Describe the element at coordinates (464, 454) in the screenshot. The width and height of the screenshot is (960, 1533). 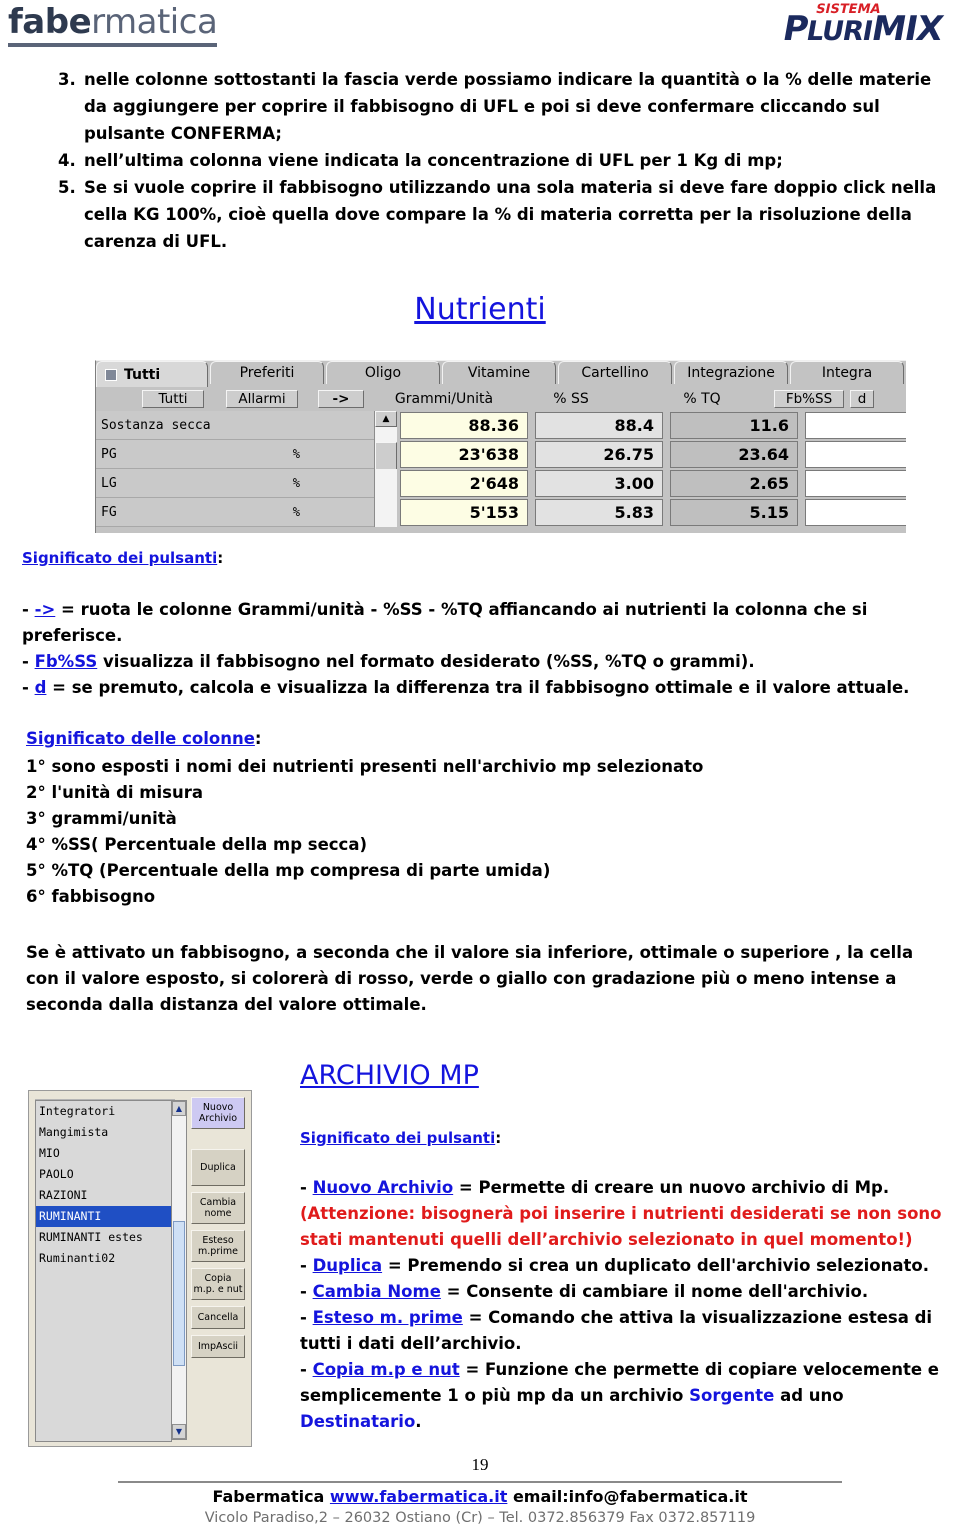
I see `cell-grammi: 23'638` at that location.